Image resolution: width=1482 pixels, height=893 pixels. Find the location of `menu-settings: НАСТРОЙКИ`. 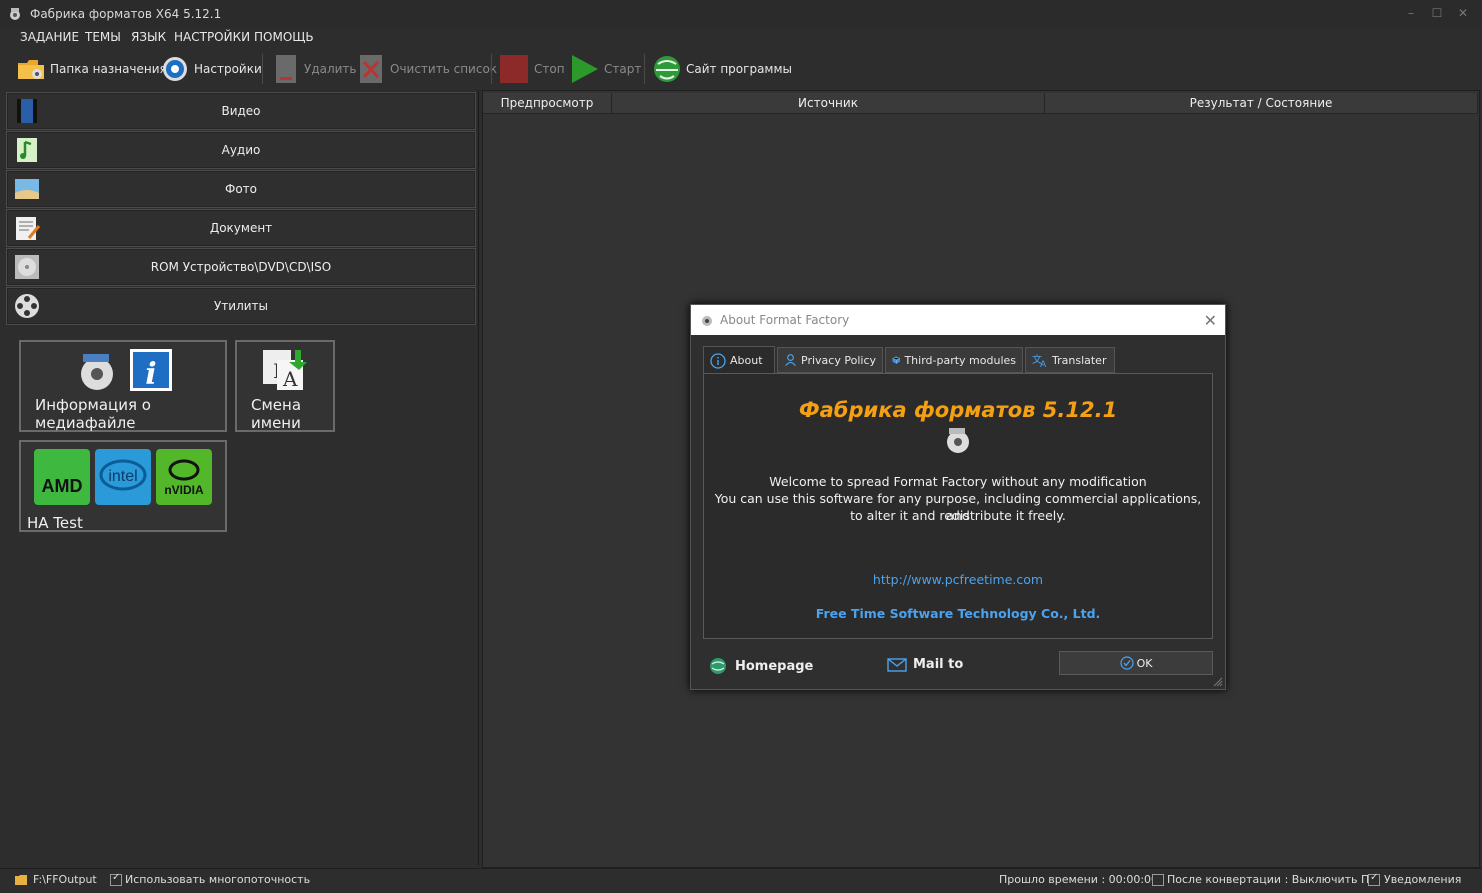

menu-settings: НАСТРОЙКИ is located at coordinates (212, 37).